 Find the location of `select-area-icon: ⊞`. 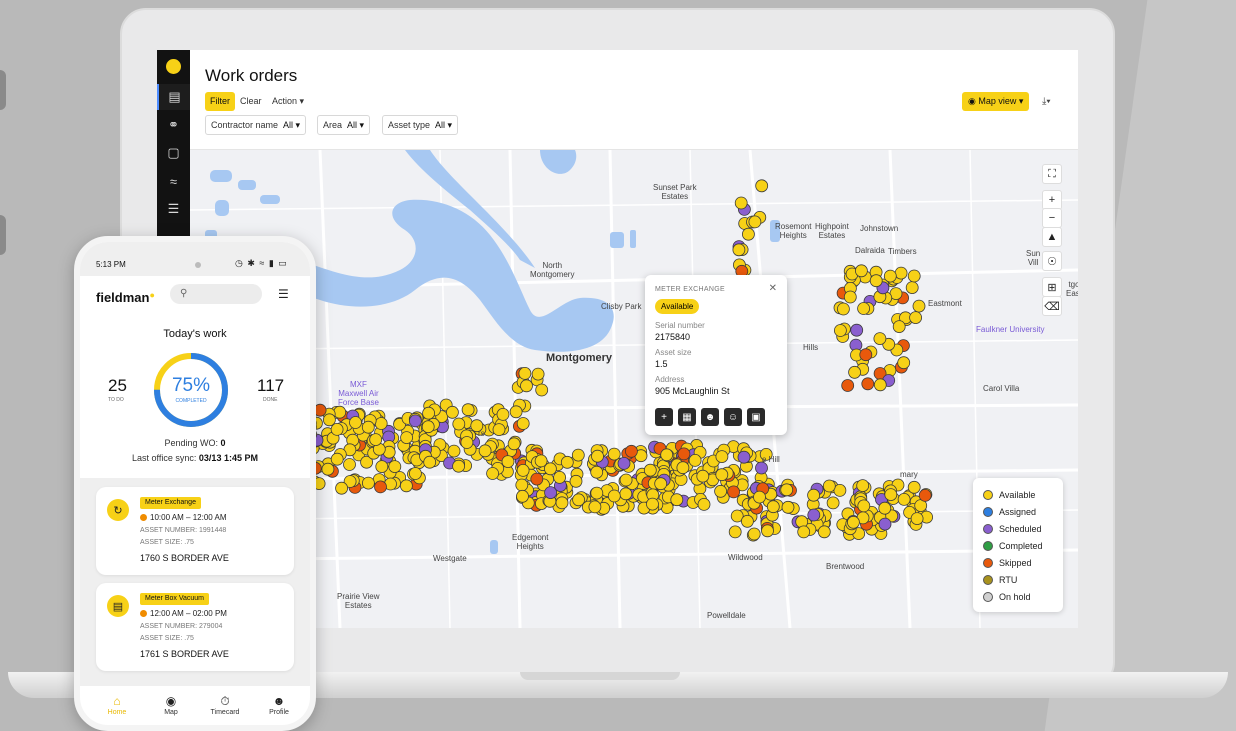

select-area-icon: ⊞ is located at coordinates (1052, 287).